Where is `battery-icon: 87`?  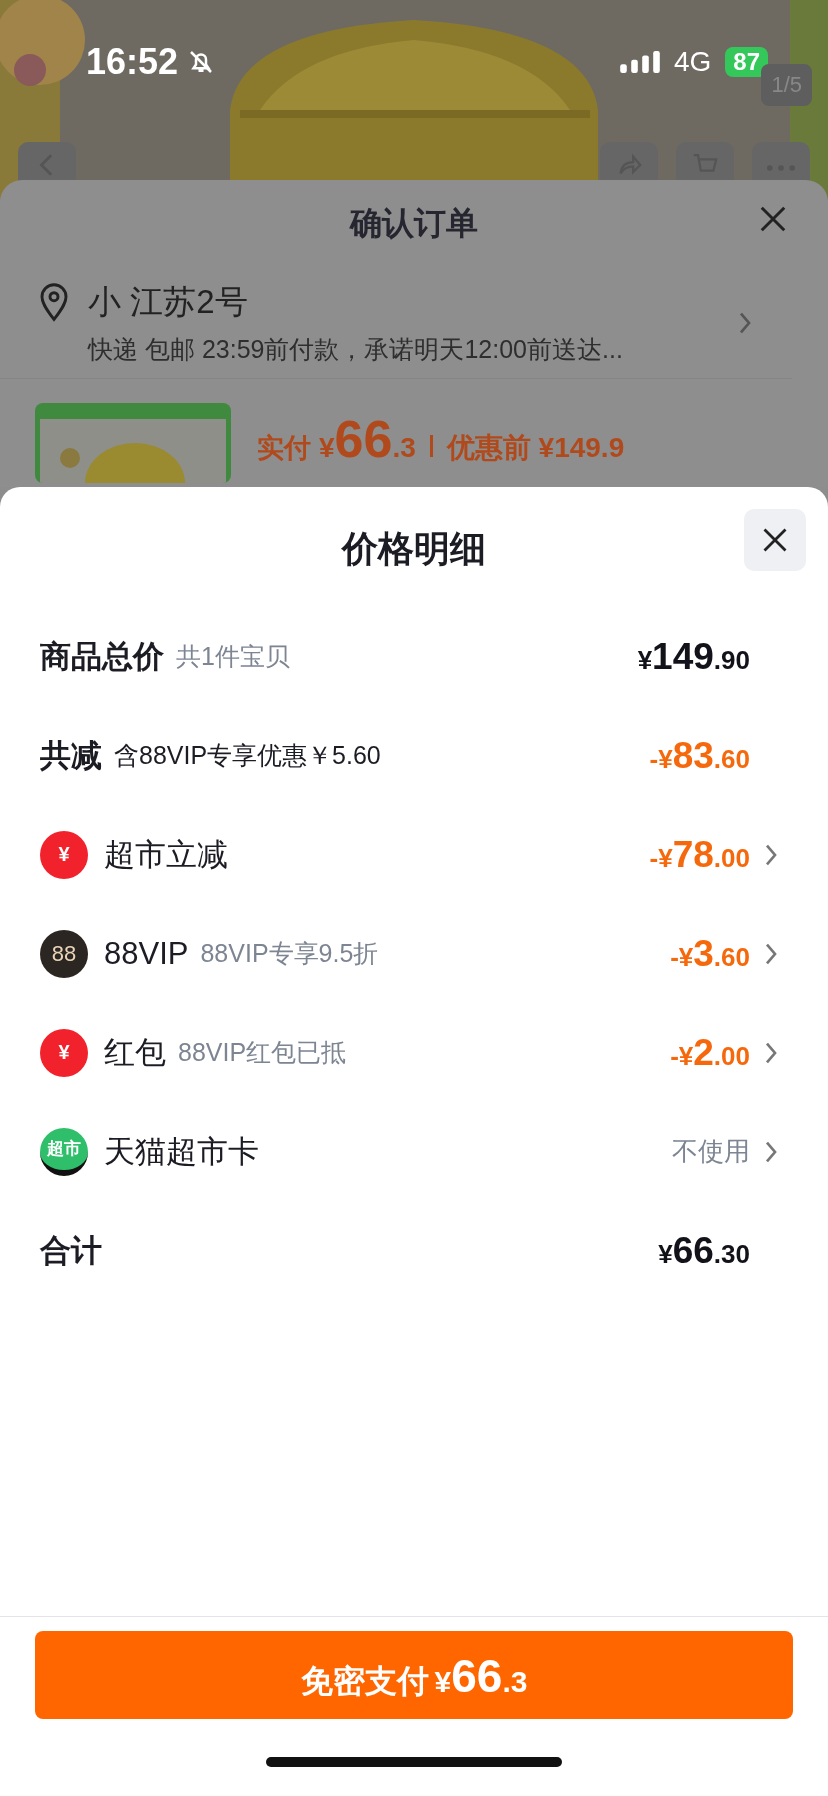
battery-icon: 87 is located at coordinates (746, 62).